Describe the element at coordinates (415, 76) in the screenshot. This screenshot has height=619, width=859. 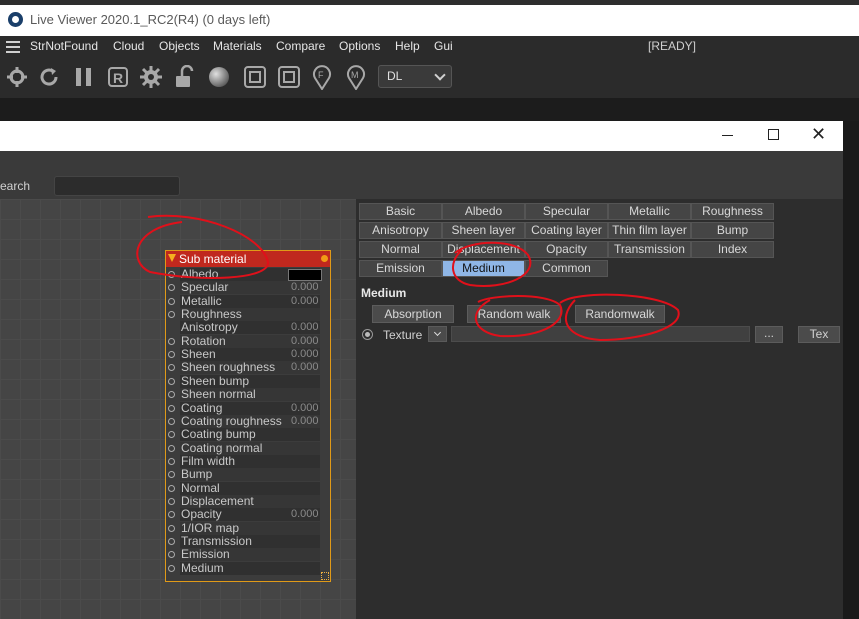
I see `render-mode-select: DL` at that location.